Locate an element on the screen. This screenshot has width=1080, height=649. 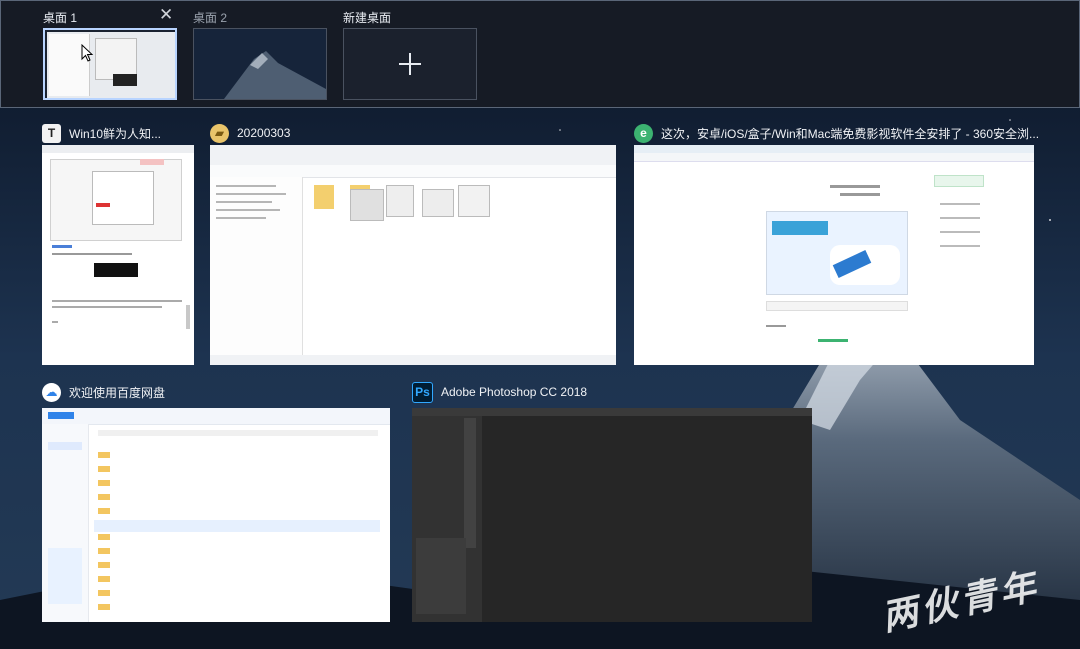
desktop-1-label: 桌面 1 is located at coordinates (60, 18).